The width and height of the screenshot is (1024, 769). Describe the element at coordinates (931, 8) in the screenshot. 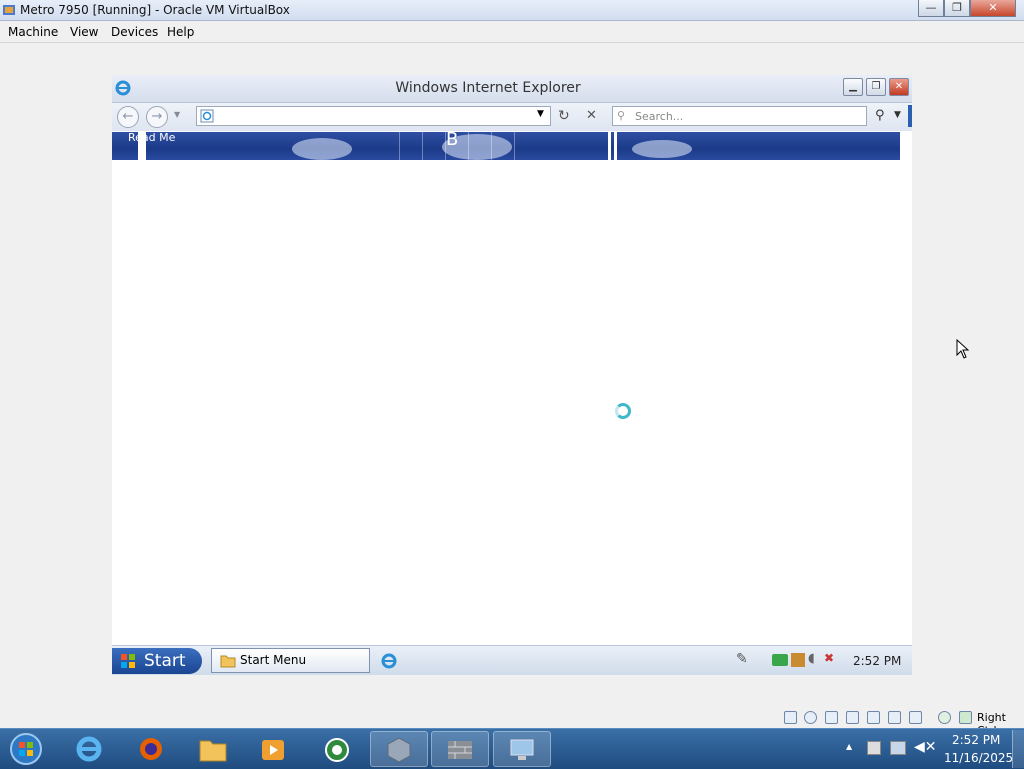

I see `host-minimize-button: —` at that location.